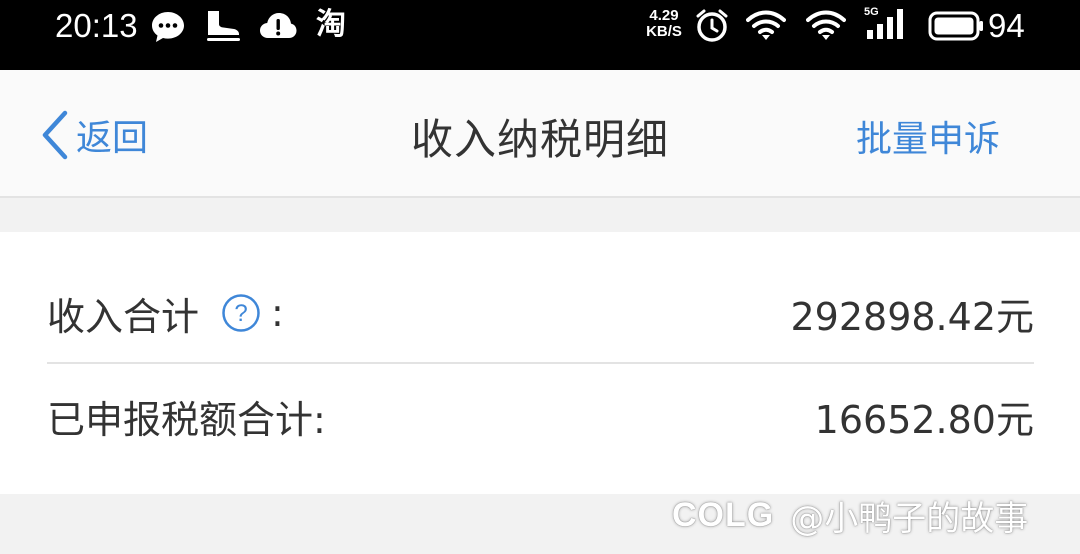 Image resolution: width=1080 pixels, height=554 pixels. I want to click on watermark-logo: COLG, so click(723, 514).